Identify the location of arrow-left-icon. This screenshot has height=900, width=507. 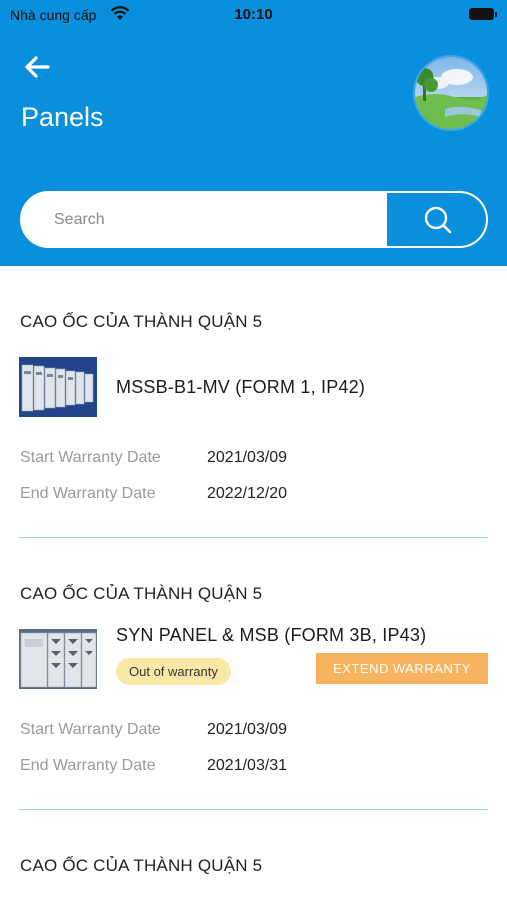
(37, 67).